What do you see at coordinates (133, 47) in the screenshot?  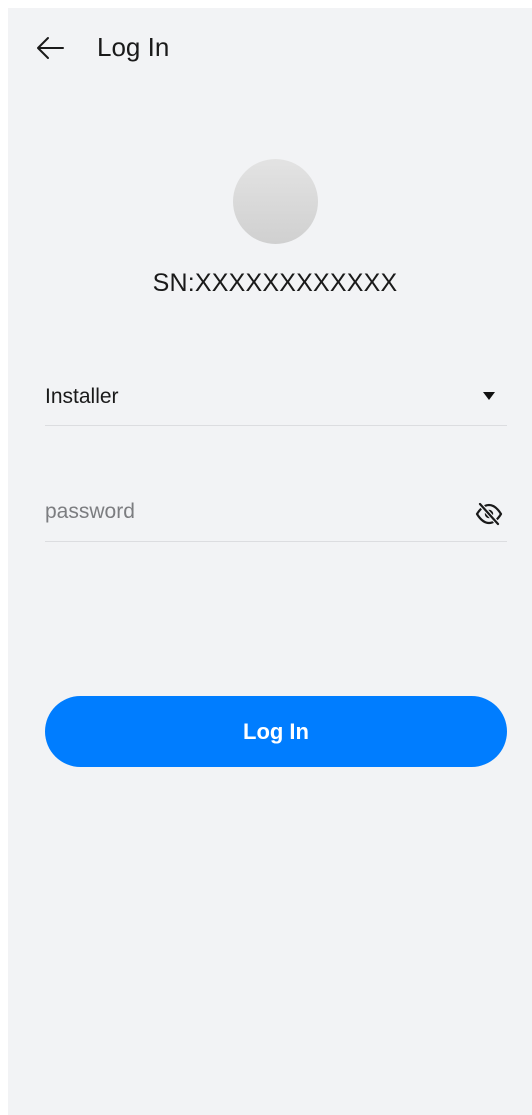 I see `page-title: Log In` at bounding box center [133, 47].